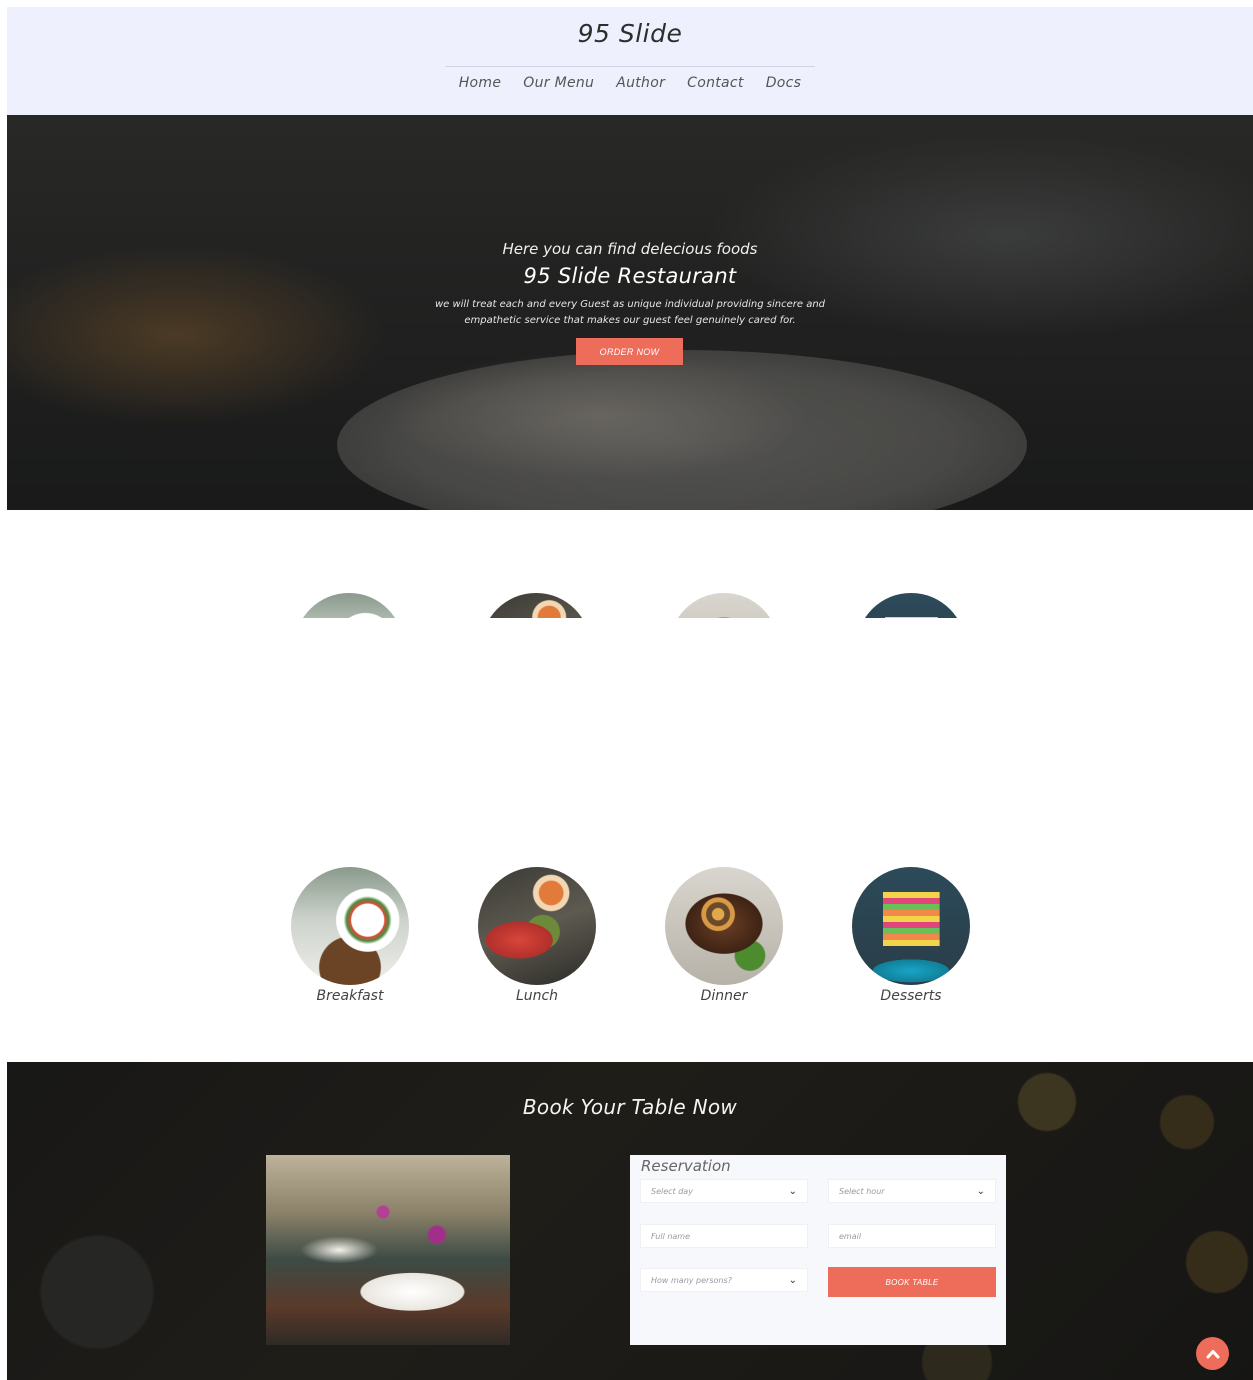  What do you see at coordinates (480, 83) in the screenshot?
I see `nav-home: Home` at bounding box center [480, 83].